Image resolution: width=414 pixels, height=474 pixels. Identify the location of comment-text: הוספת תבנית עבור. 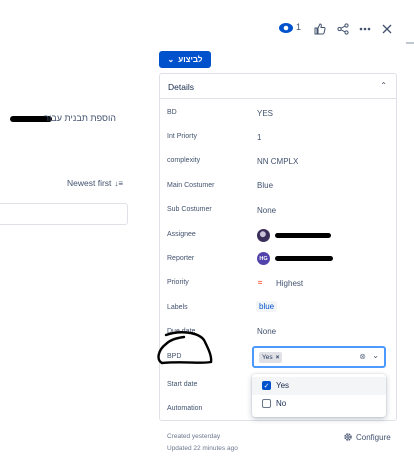
(80, 118).